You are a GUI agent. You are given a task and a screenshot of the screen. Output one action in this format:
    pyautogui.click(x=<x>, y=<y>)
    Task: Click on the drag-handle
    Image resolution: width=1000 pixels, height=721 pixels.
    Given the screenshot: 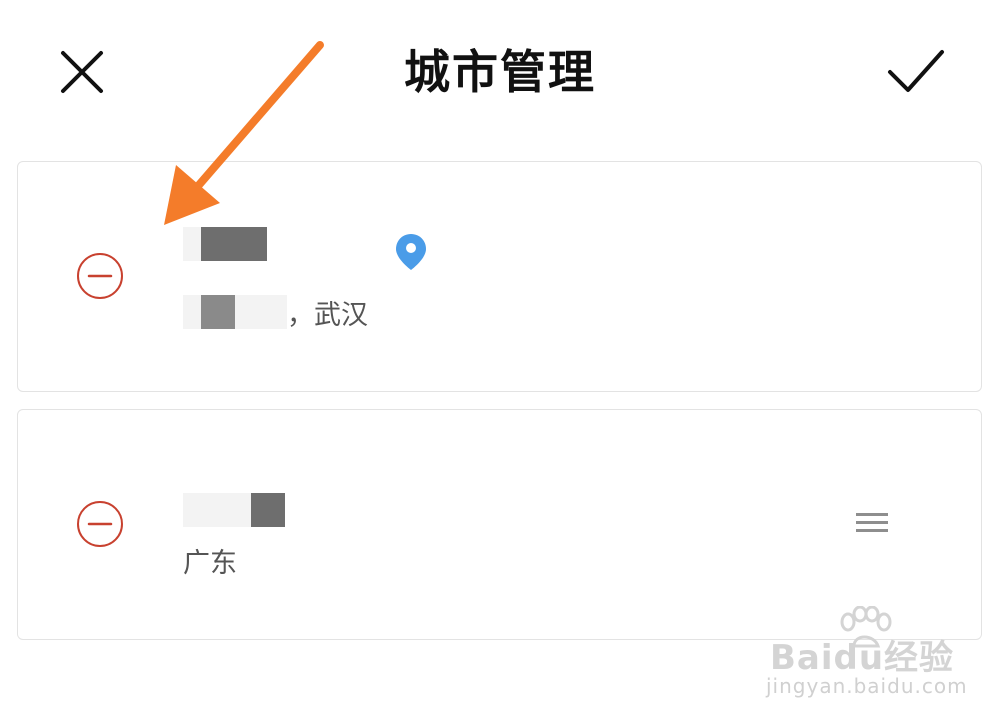 What is the action you would take?
    pyautogui.click(x=872, y=523)
    